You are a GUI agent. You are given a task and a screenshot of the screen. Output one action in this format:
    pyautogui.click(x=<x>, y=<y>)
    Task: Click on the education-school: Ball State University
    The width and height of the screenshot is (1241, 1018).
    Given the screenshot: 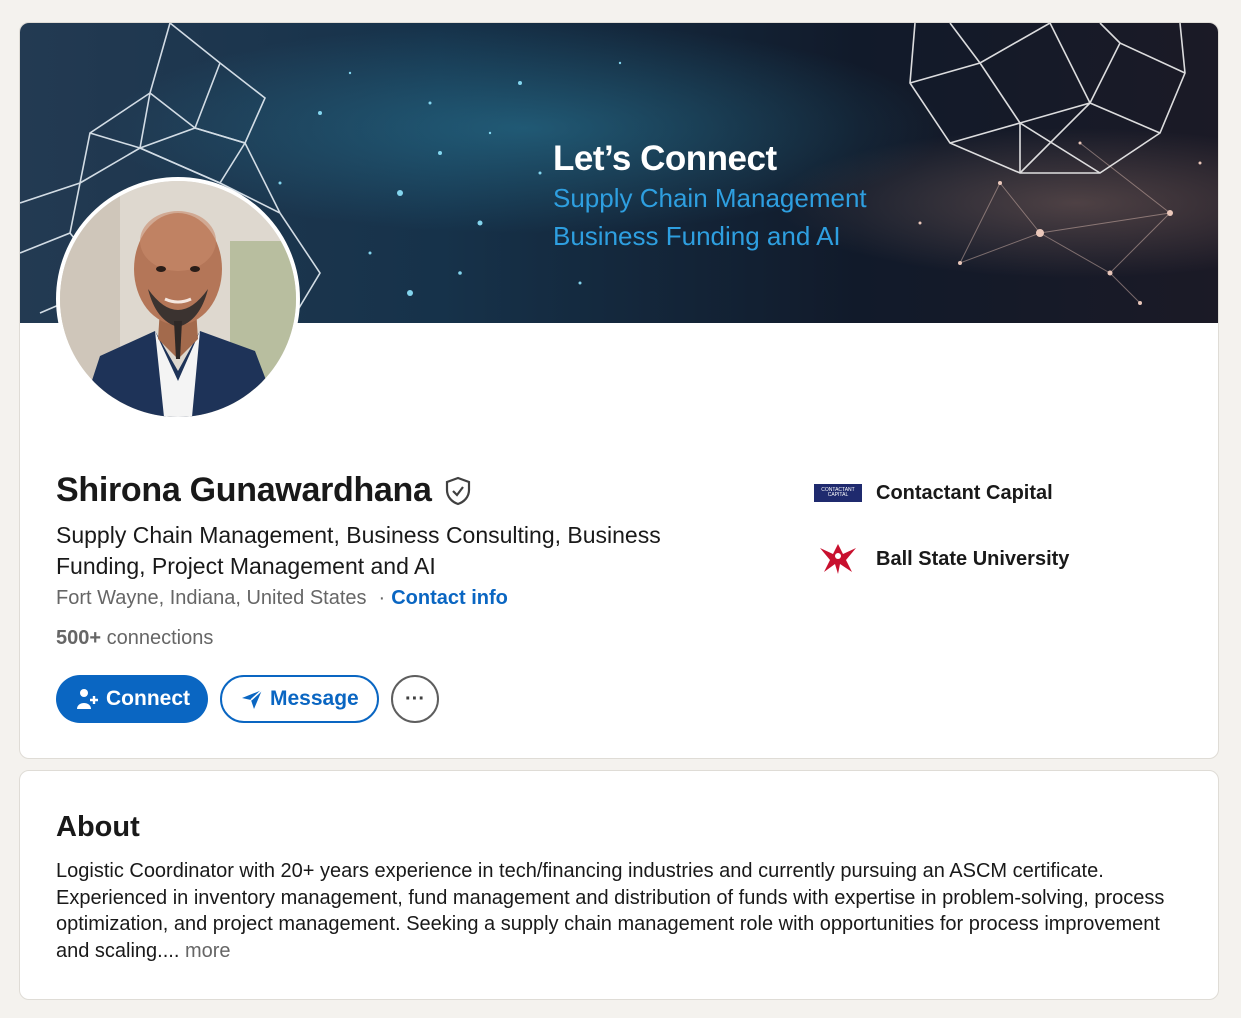 What is the action you would take?
    pyautogui.click(x=941, y=559)
    